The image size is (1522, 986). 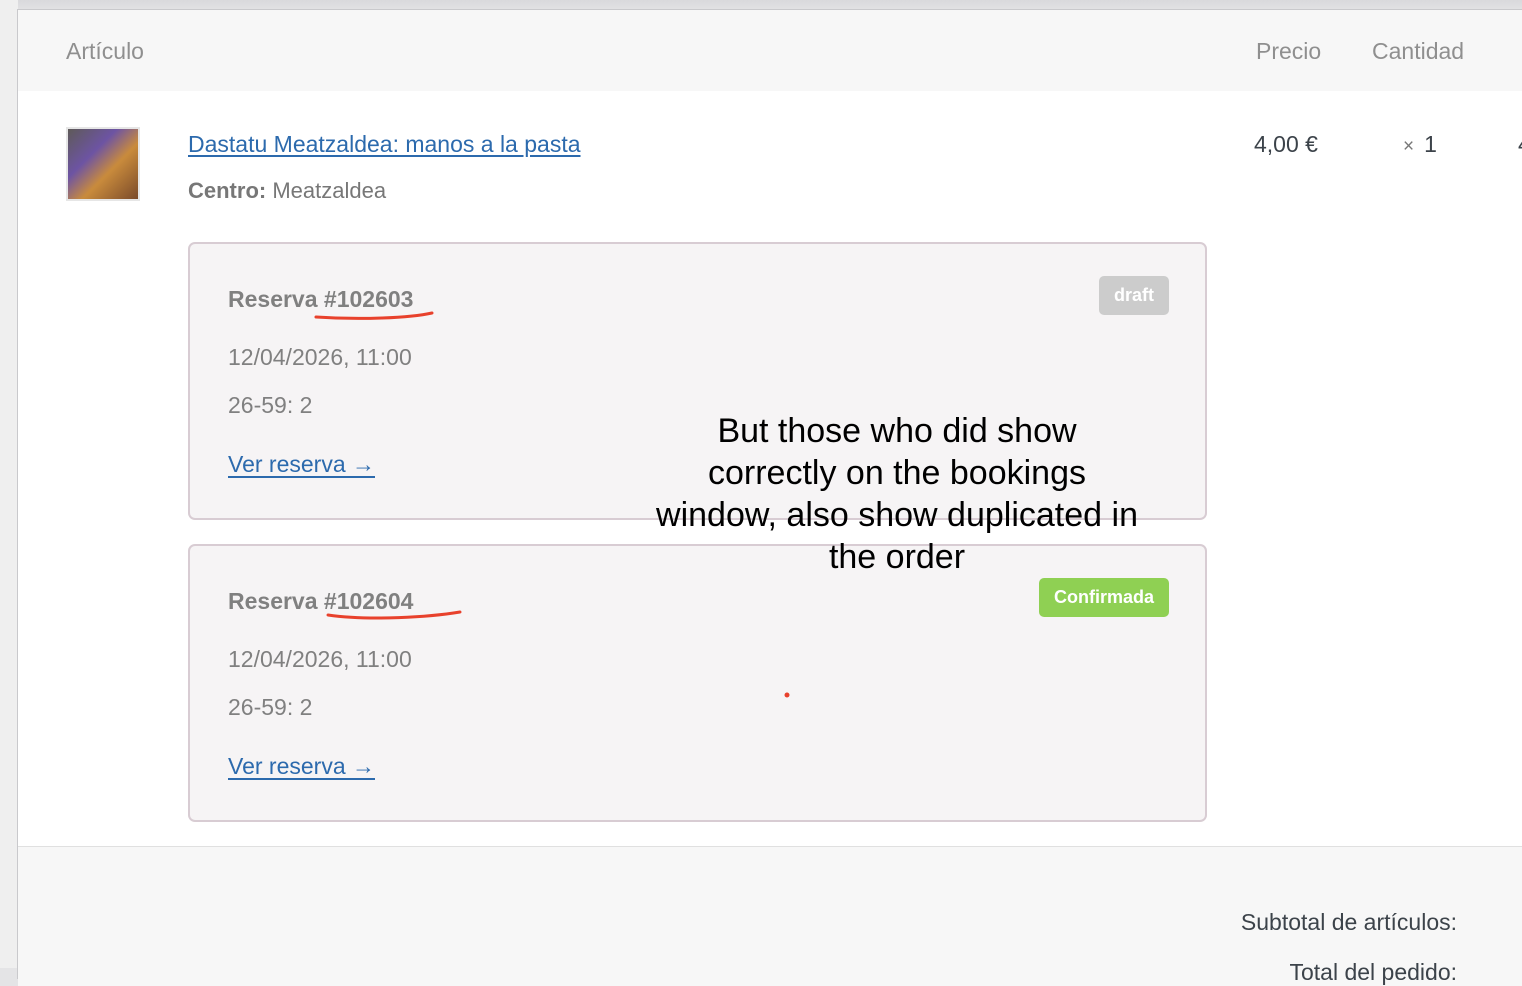 I want to click on item-price: 4,00 €, so click(x=1286, y=144).